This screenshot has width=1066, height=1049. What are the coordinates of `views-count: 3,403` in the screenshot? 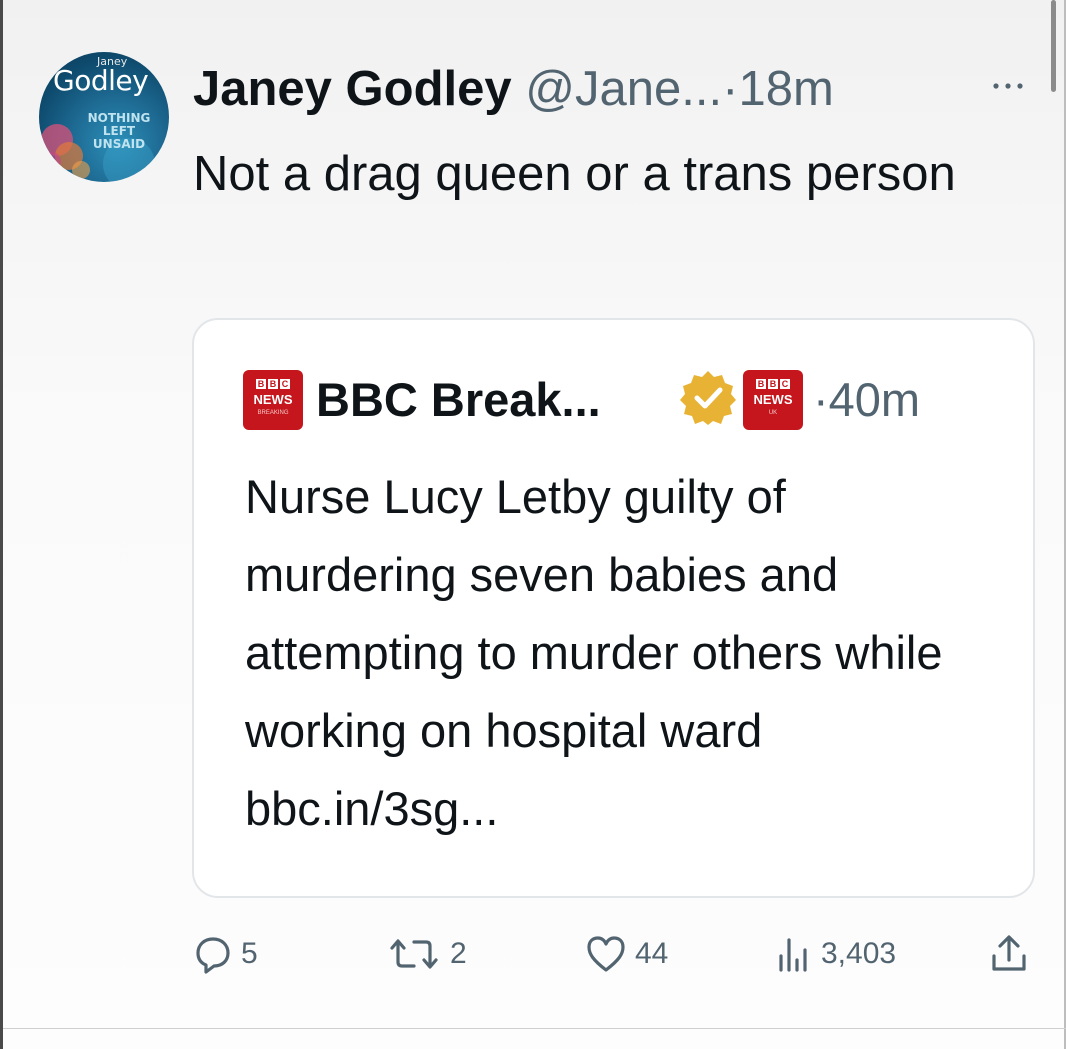 It's located at (859, 953).